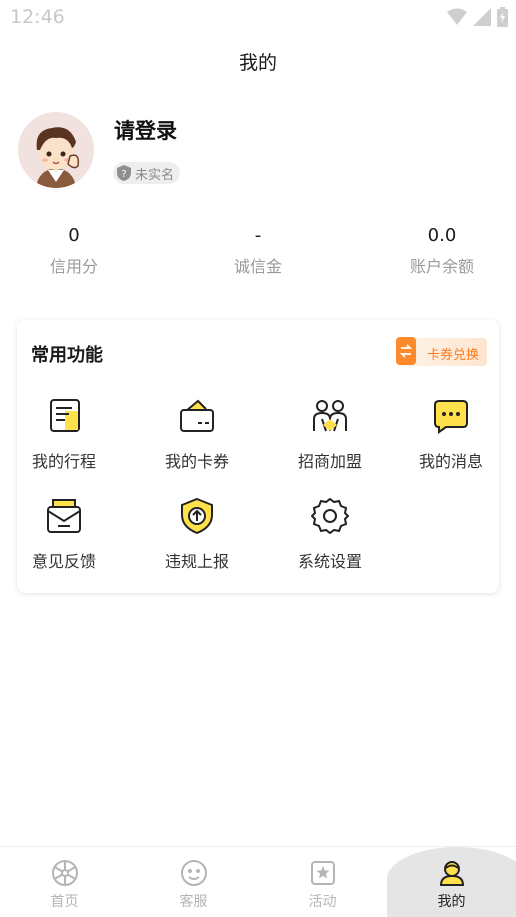  What do you see at coordinates (329, 561) in the screenshot?
I see `func-label: 系统设置` at bounding box center [329, 561].